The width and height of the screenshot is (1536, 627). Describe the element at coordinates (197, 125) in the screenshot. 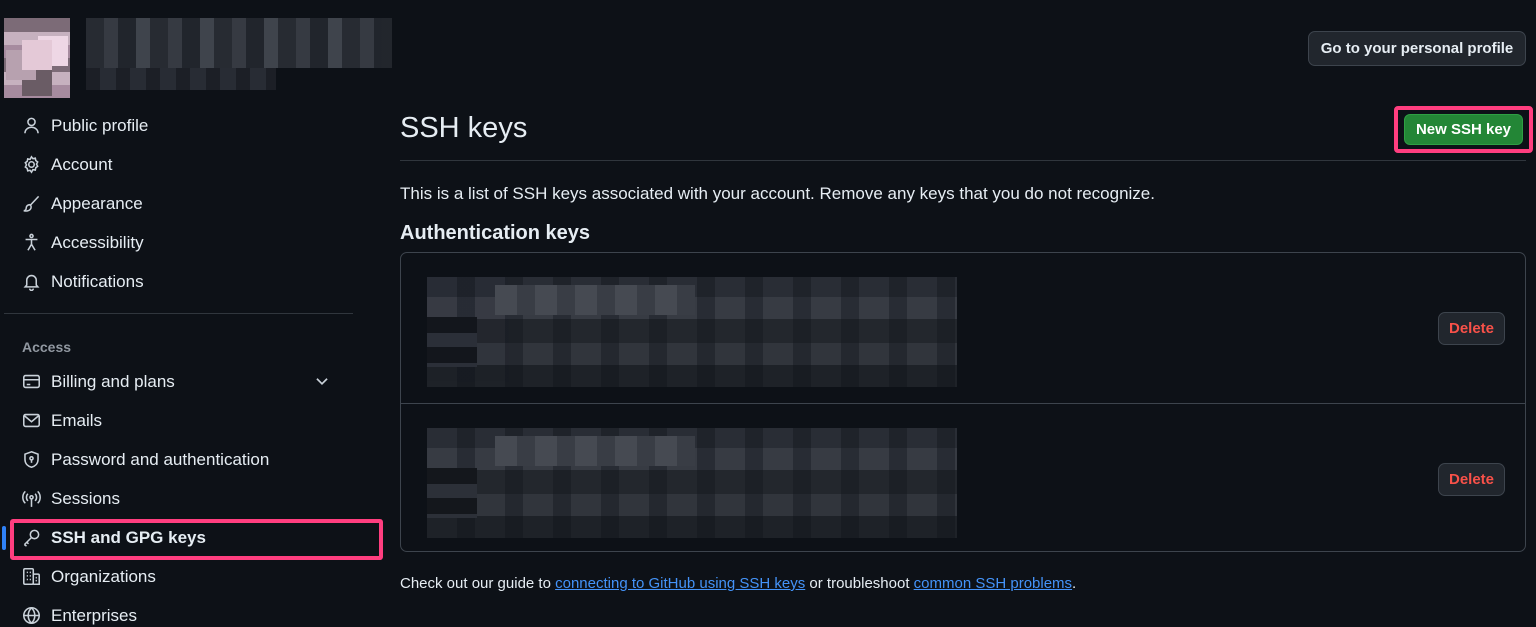

I see `sidebar-item-public-profile: Public profile` at that location.